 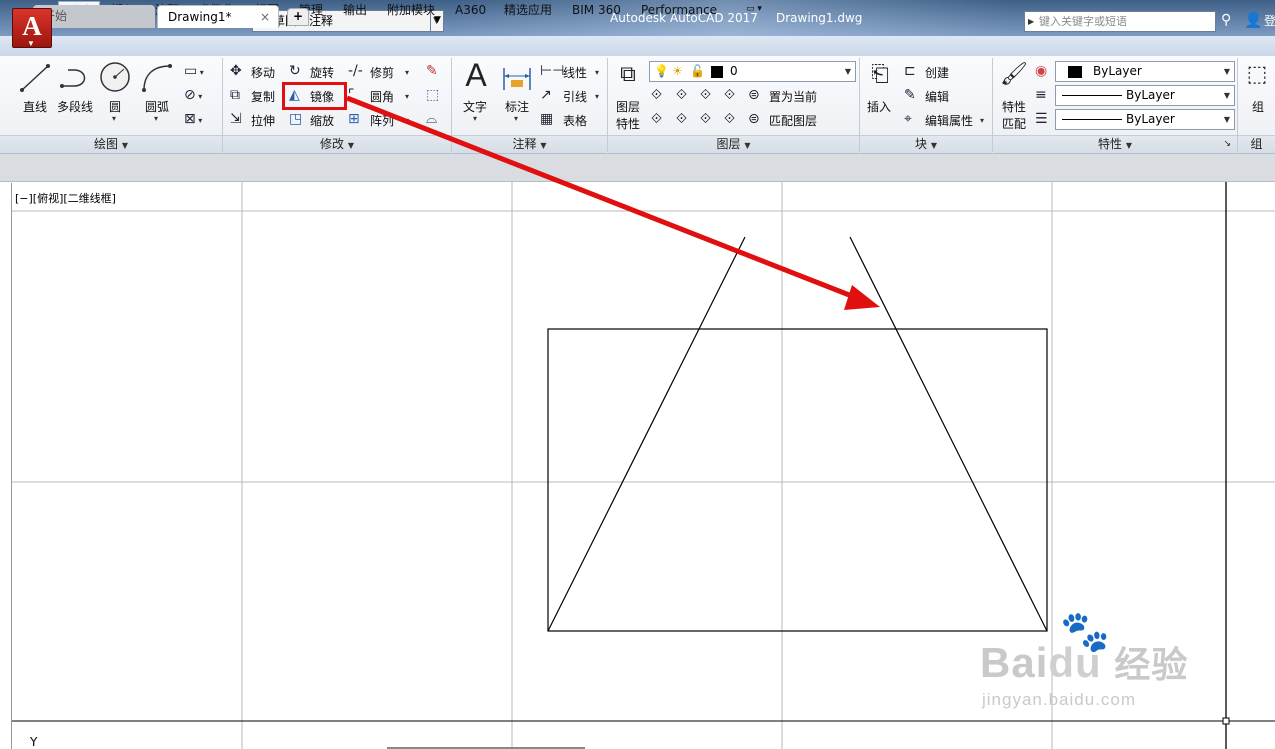 I want to click on chevron-down-icon: ▼, so click(x=31, y=43).